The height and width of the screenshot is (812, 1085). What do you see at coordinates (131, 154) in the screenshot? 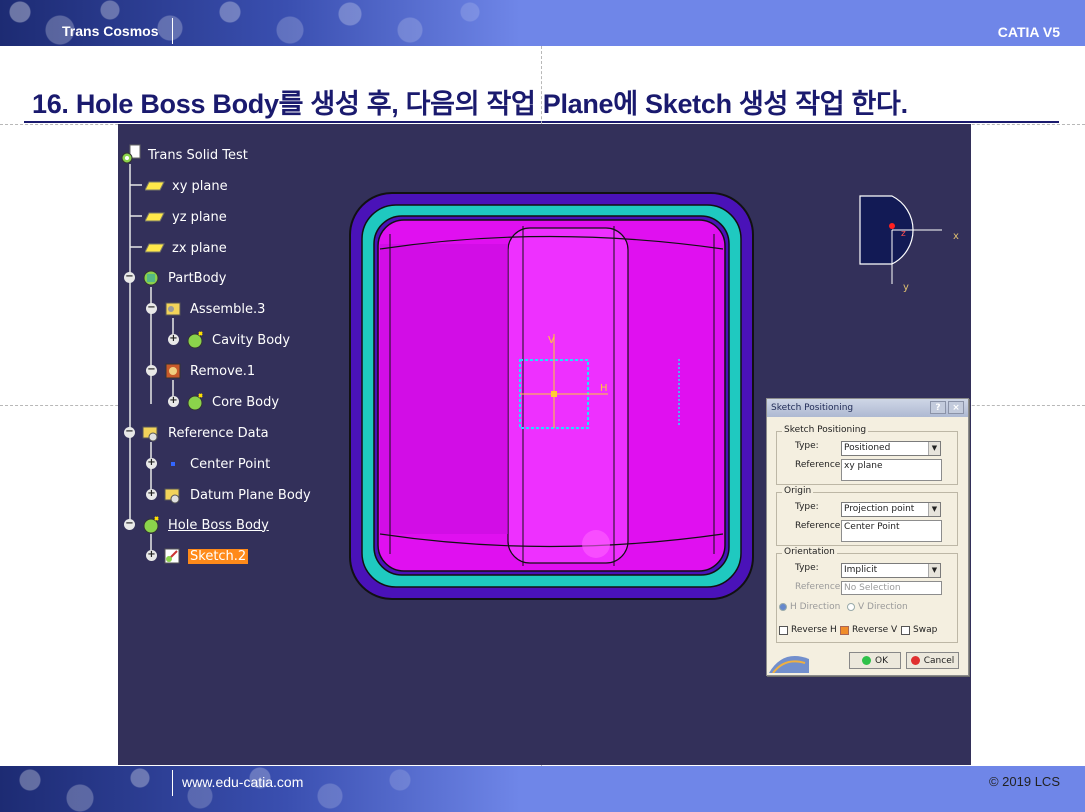
I see `part-document-icon` at bounding box center [131, 154].